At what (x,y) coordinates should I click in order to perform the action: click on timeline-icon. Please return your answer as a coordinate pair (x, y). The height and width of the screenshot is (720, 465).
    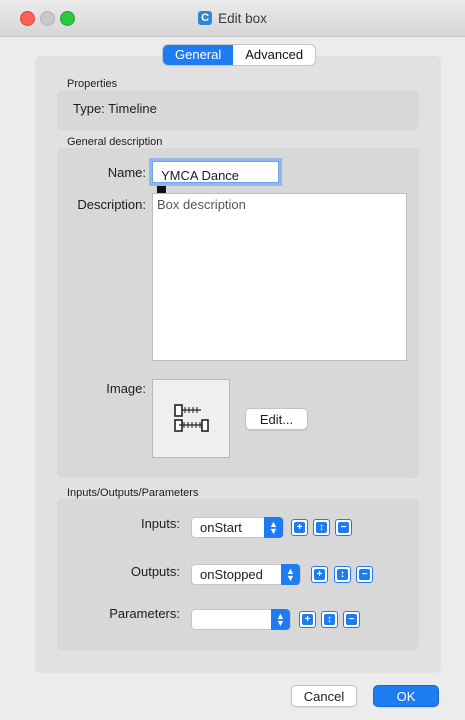
    Looking at the image, I should click on (191, 418).